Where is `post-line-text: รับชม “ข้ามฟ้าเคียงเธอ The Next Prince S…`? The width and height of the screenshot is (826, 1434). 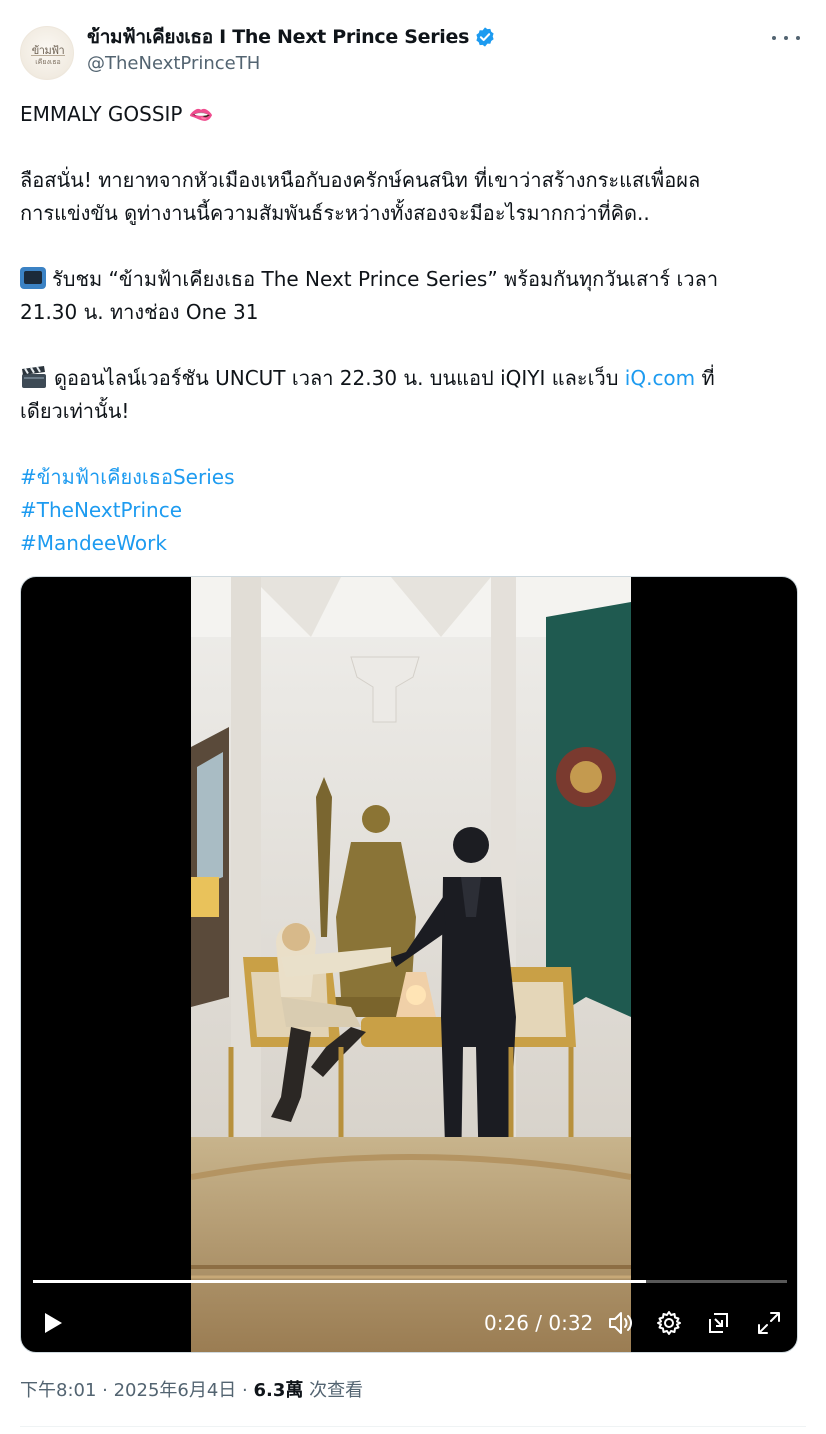
post-line-text: รับชม “ข้ามฟ้าเคียงเธอ The Next Prince S… is located at coordinates (385, 279).